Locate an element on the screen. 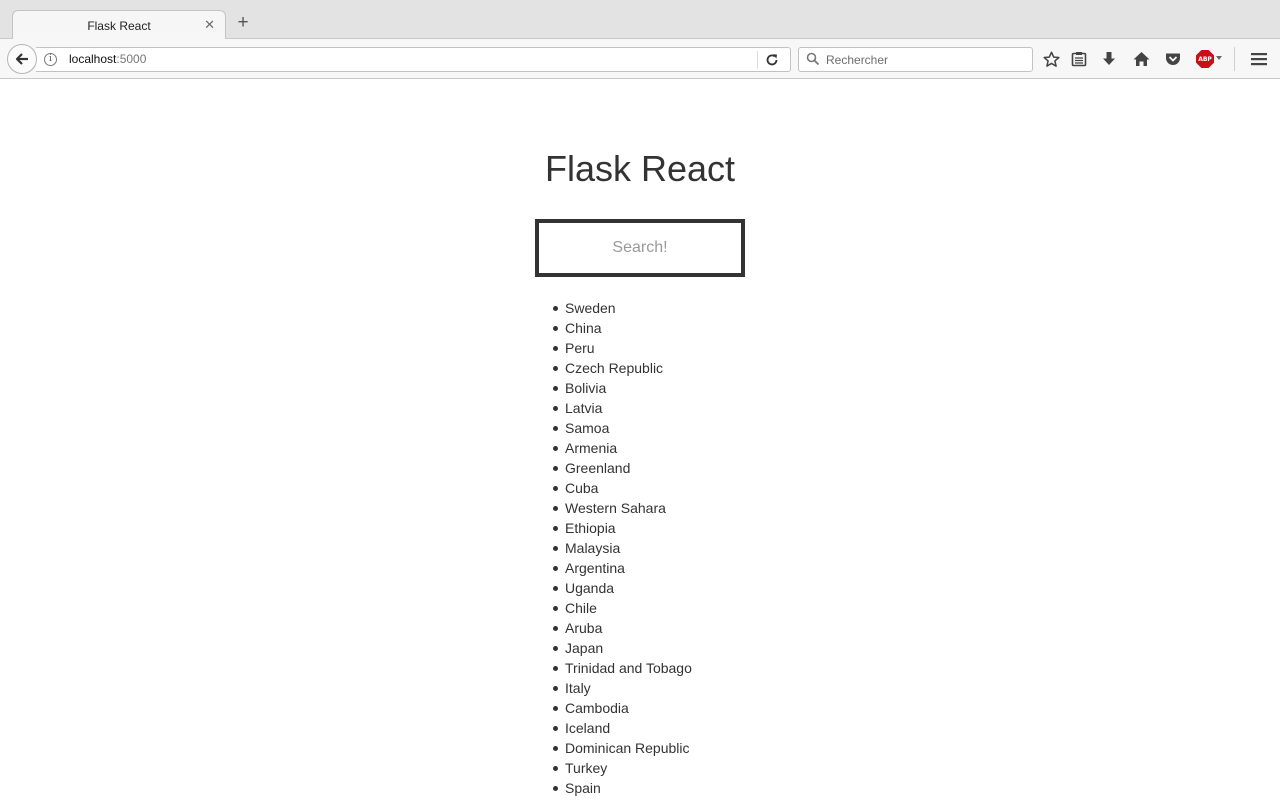 Image resolution: width=1280 pixels, height=800 pixels. list-item: Armenia is located at coordinates (622, 448).